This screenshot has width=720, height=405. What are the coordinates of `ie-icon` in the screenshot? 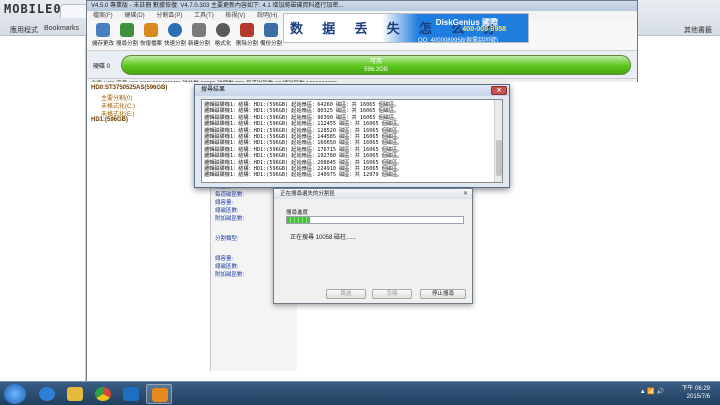 It's located at (47, 394).